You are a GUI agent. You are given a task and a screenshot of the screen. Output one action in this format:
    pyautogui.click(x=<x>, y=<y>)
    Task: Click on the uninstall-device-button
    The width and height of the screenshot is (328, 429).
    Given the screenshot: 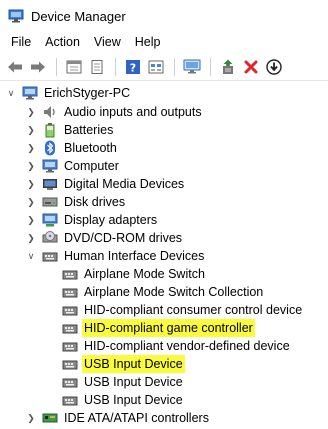 What is the action you would take?
    pyautogui.click(x=251, y=67)
    